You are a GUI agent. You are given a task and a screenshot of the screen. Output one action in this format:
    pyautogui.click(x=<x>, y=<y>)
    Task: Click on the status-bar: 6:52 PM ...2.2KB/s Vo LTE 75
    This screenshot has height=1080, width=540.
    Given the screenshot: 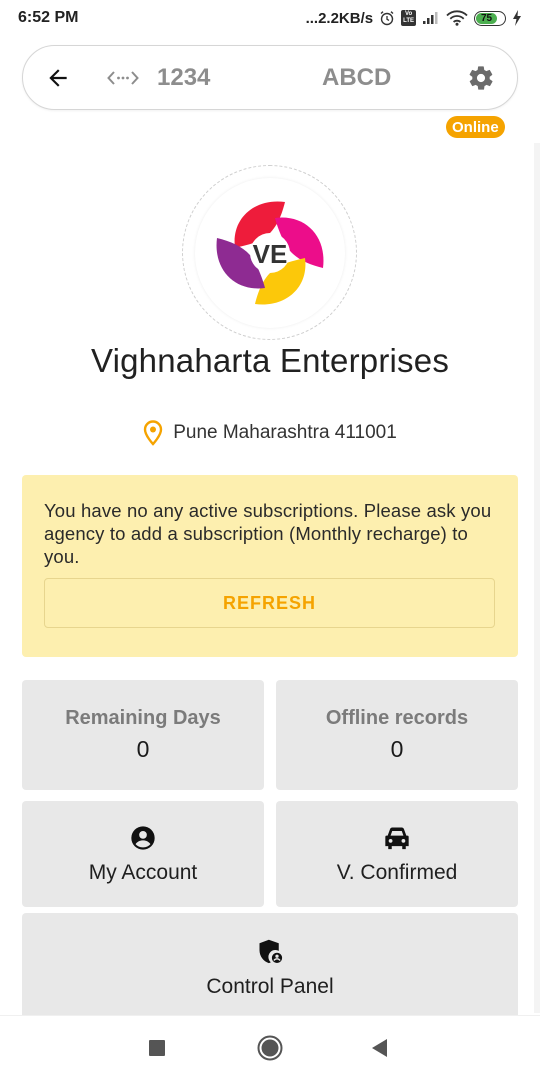 What is the action you would take?
    pyautogui.click(x=270, y=18)
    